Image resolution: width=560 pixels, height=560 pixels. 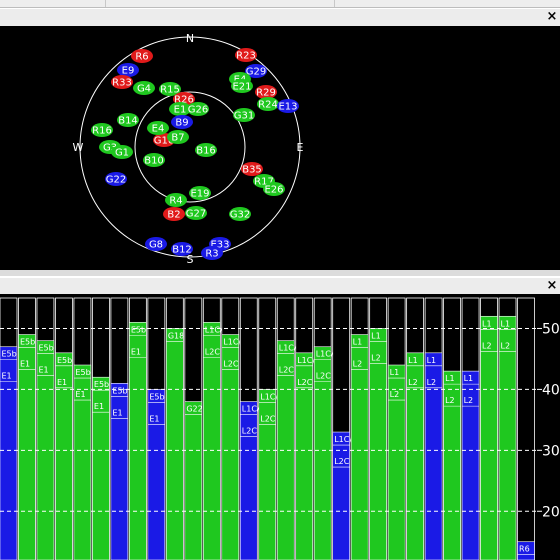 What do you see at coordinates (116, 180) in the screenshot?
I see `satellite-label: G22` at bounding box center [116, 180].